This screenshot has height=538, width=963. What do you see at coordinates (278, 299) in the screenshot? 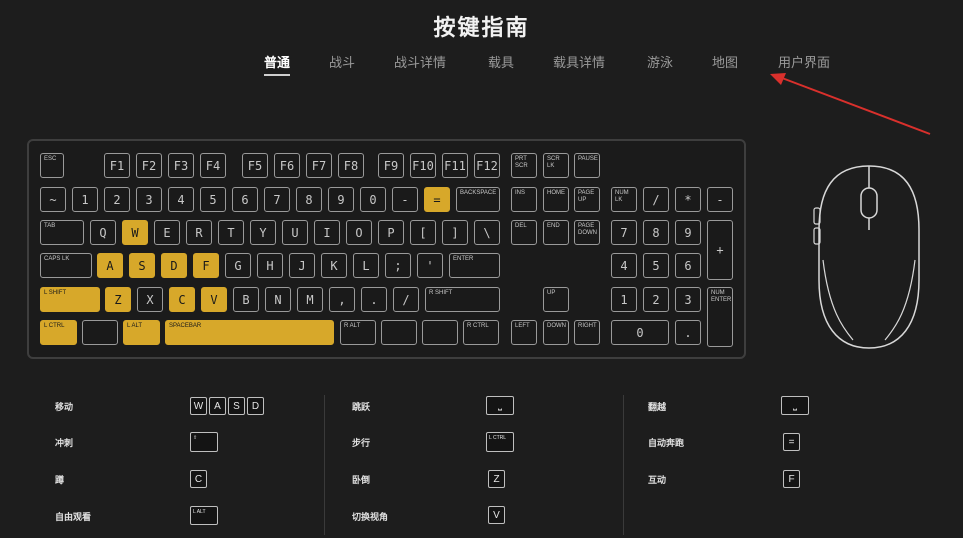
I see `key-n: N` at bounding box center [278, 299].